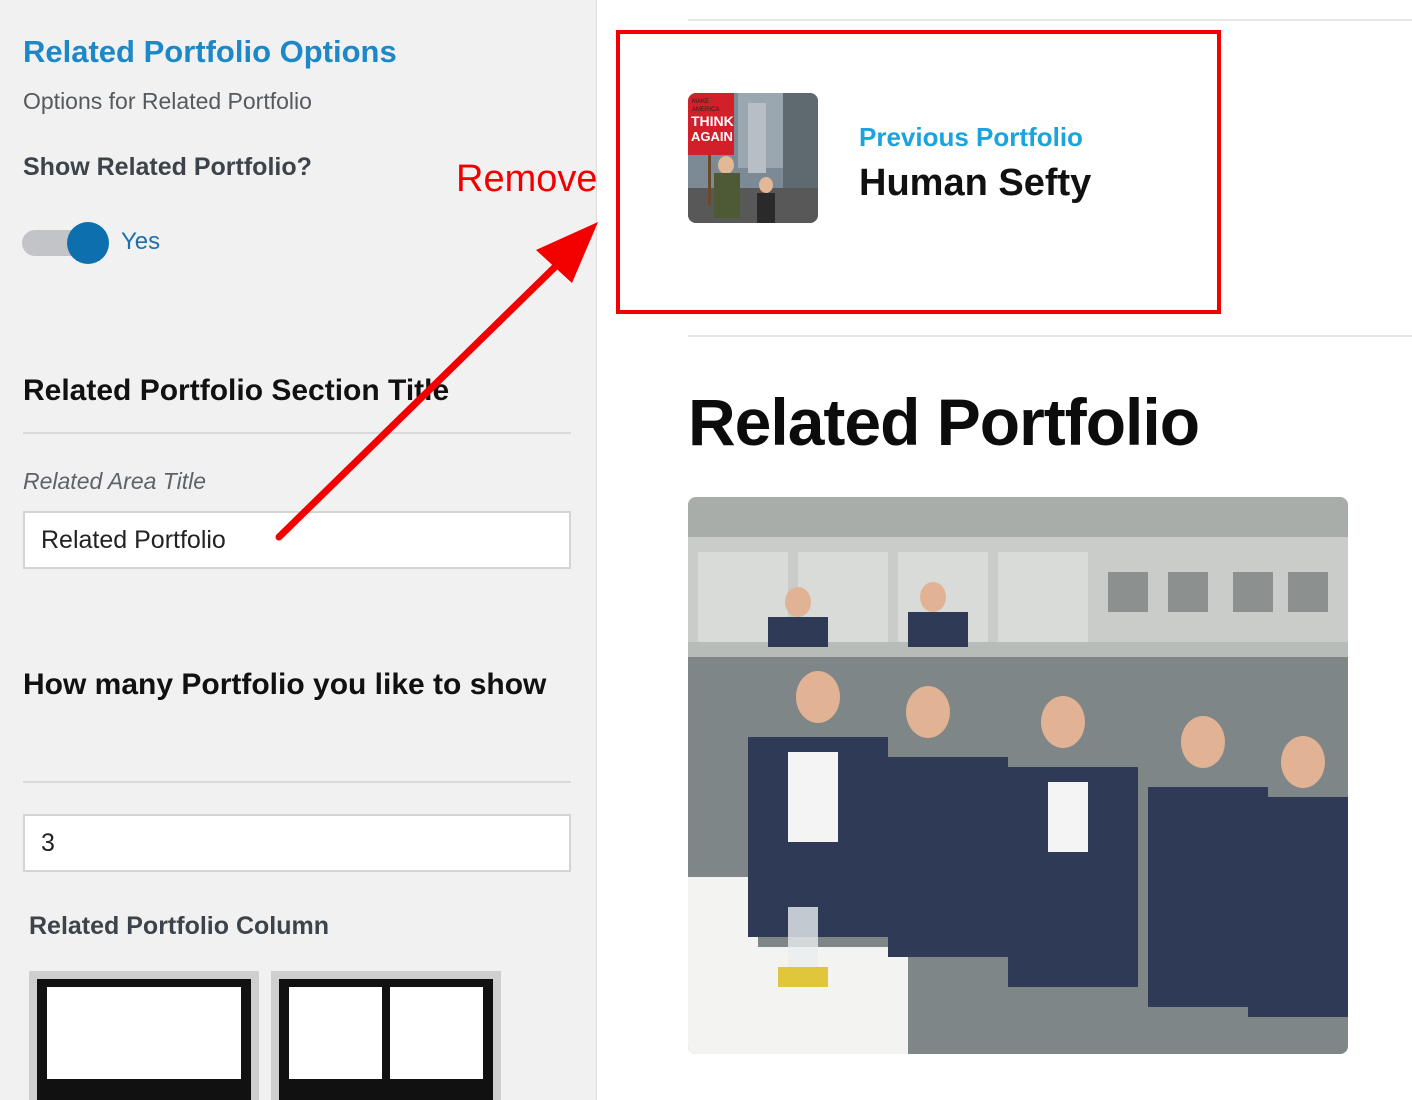 This screenshot has width=1412, height=1100. I want to click on panel-title: Related Portfolio Options, so click(210, 51).